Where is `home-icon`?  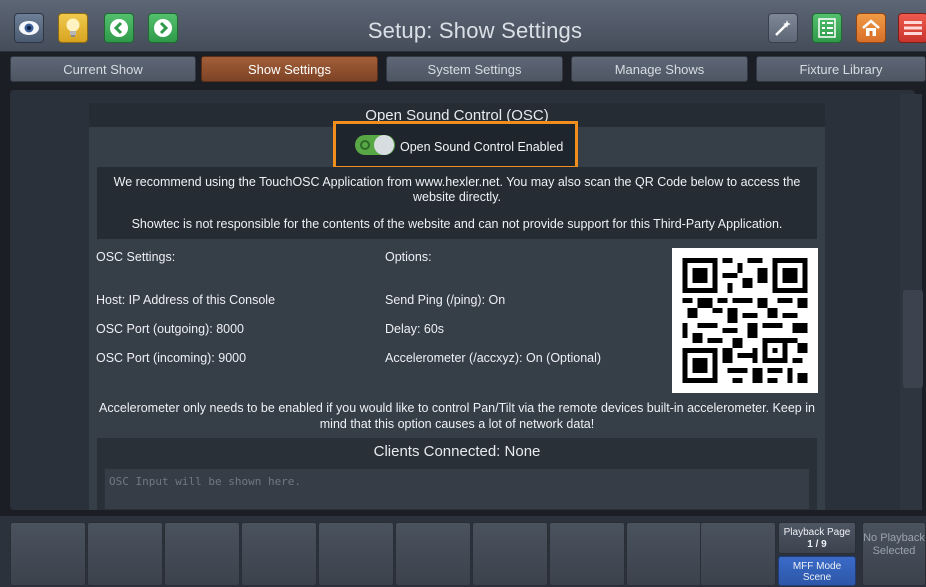
home-icon is located at coordinates (871, 28).